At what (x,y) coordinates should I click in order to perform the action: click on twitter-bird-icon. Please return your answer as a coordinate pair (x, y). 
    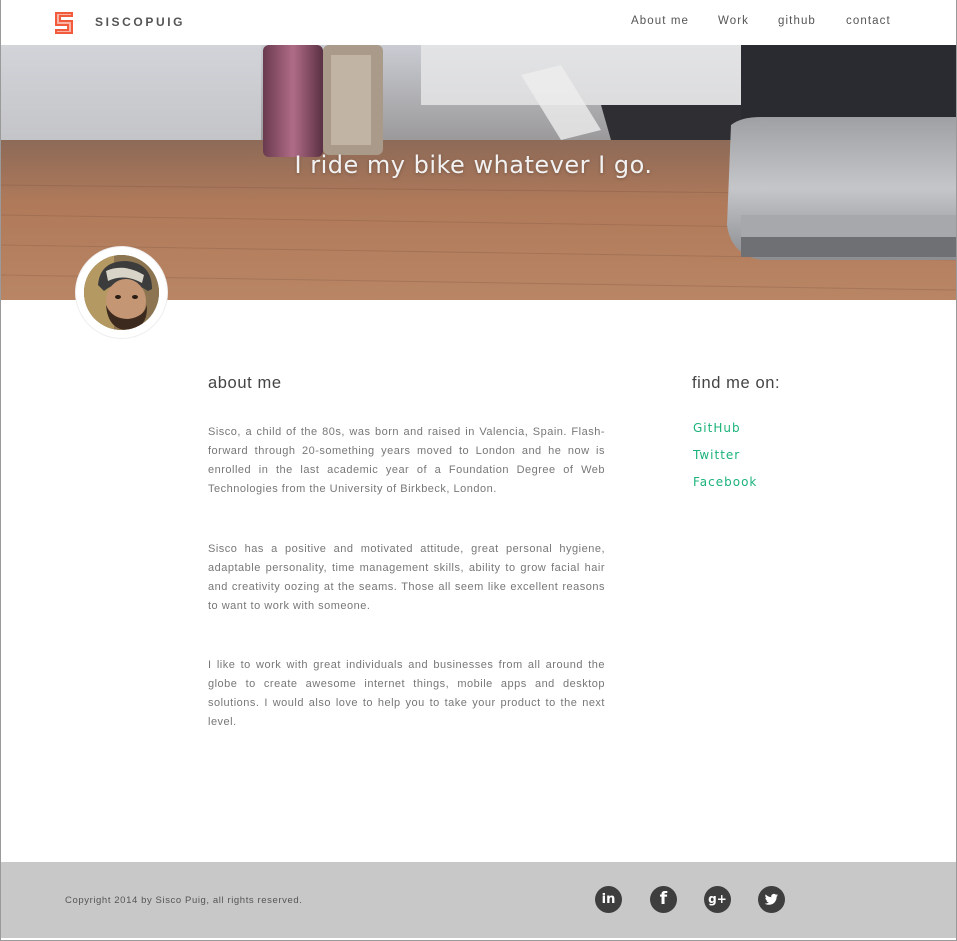
    Looking at the image, I should click on (771, 899).